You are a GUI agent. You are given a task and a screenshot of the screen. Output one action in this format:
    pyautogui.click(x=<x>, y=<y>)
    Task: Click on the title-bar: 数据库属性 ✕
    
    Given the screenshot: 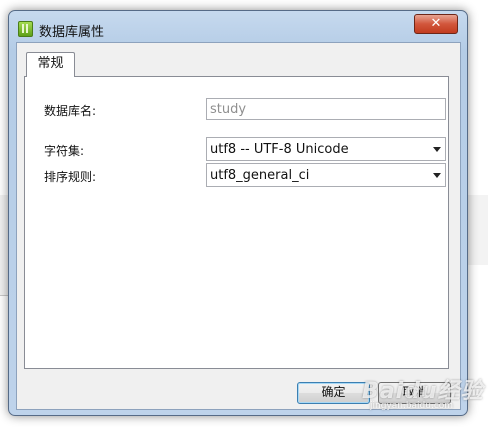 What is the action you would take?
    pyautogui.click(x=238, y=26)
    